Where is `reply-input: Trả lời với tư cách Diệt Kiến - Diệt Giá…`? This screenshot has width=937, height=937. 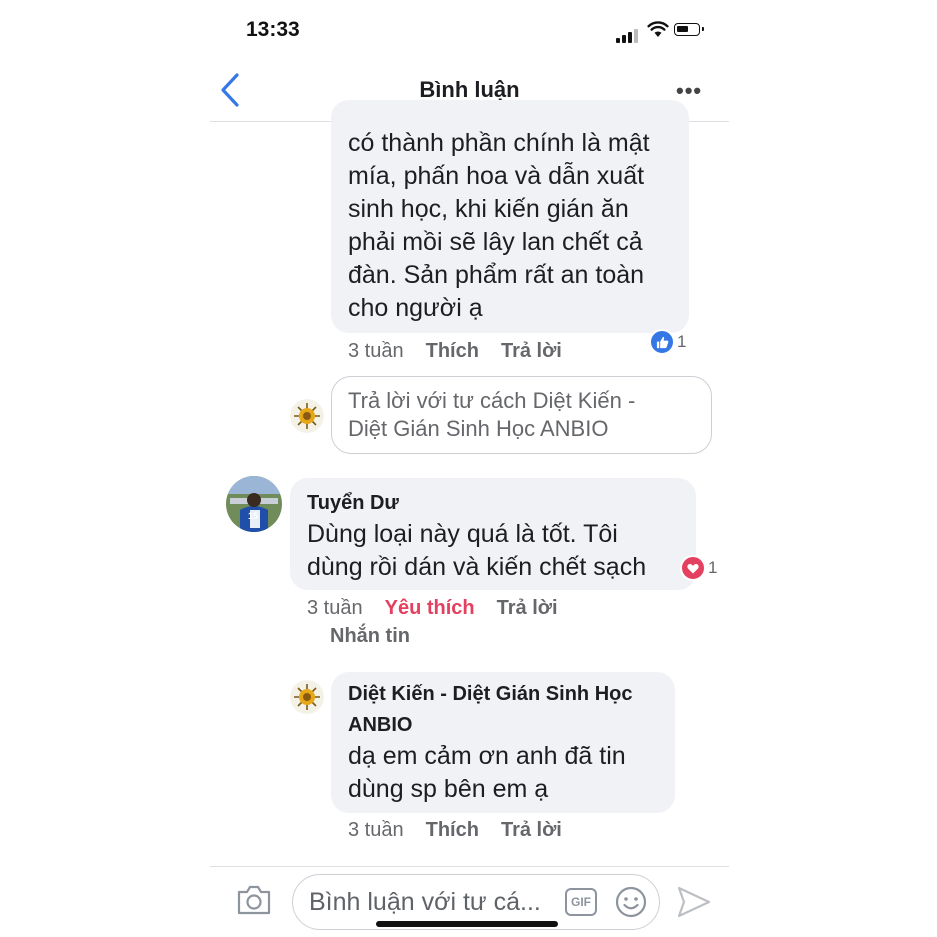
reply-input: Trả lời với tư cách Diệt Kiến - Diệt Giá… is located at coordinates (521, 415).